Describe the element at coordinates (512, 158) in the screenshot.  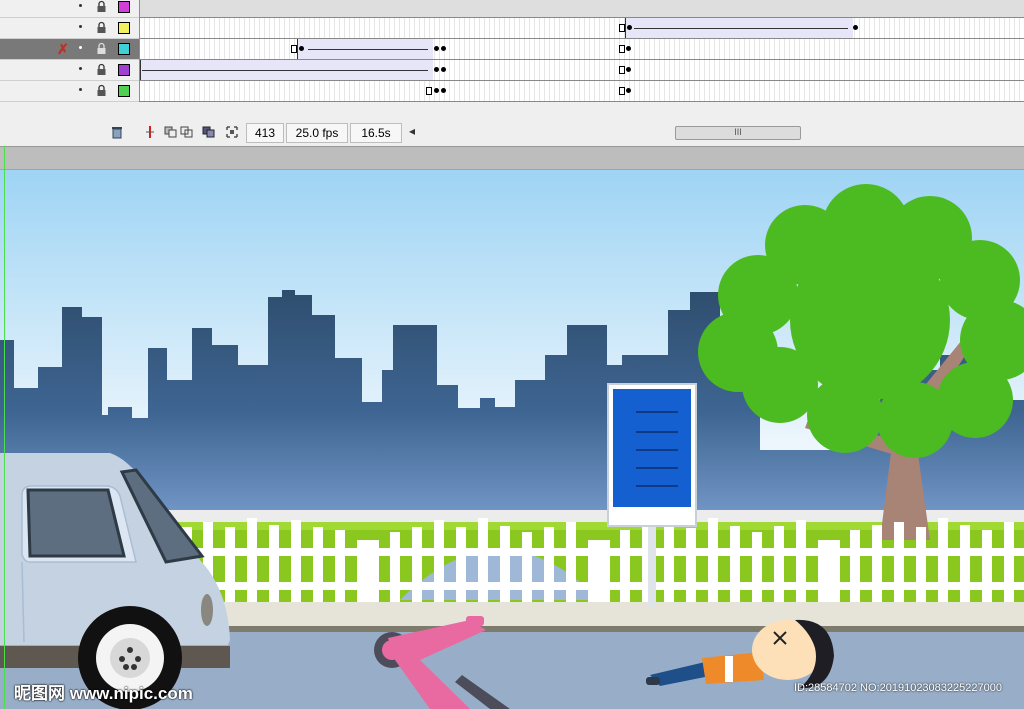
I see `pasteboard` at that location.